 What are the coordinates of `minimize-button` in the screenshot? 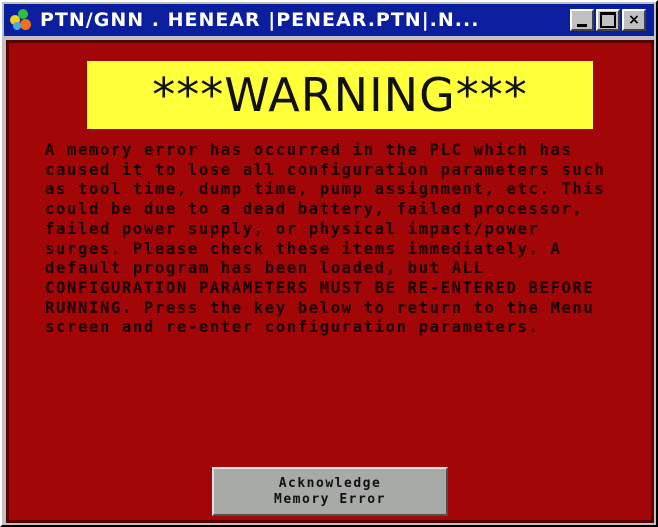 It's located at (582, 20).